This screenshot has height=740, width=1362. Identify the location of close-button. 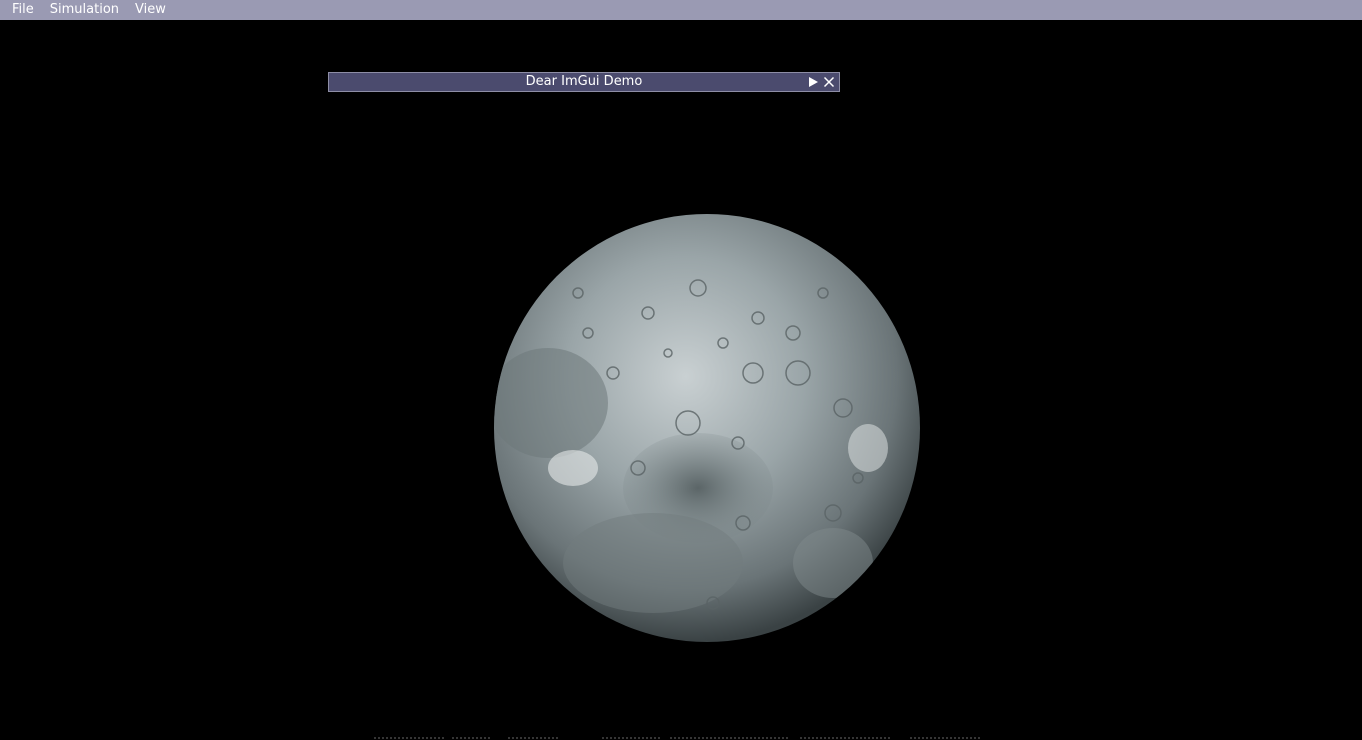
(829, 82).